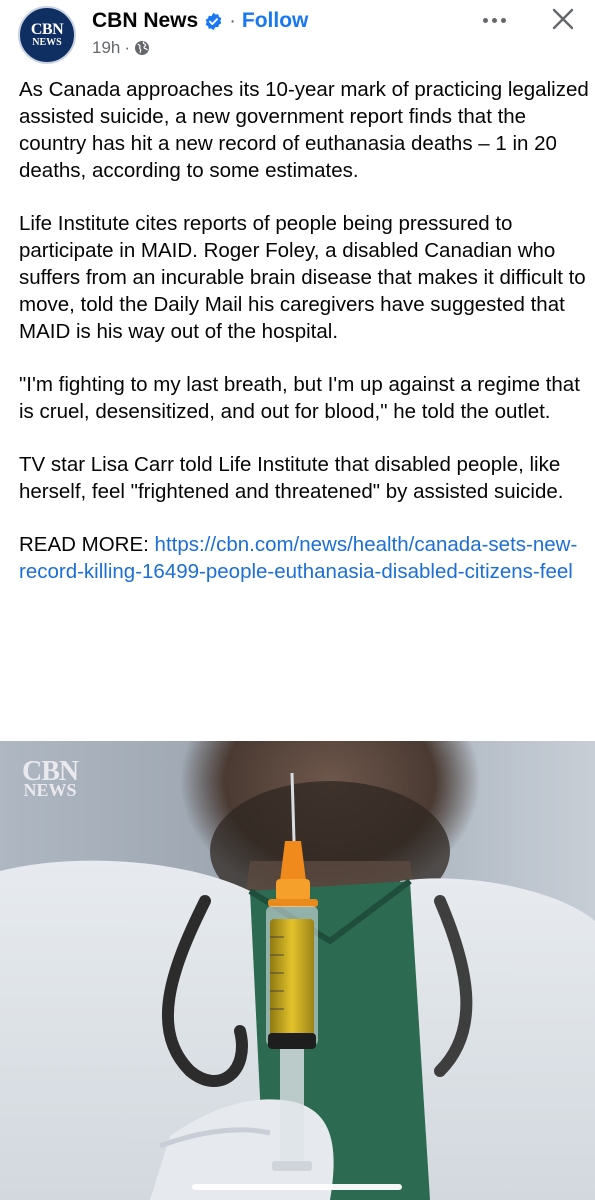 This screenshot has width=595, height=1200. Describe the element at coordinates (121, 48) in the screenshot. I see `post-meta: 19h ·` at that location.